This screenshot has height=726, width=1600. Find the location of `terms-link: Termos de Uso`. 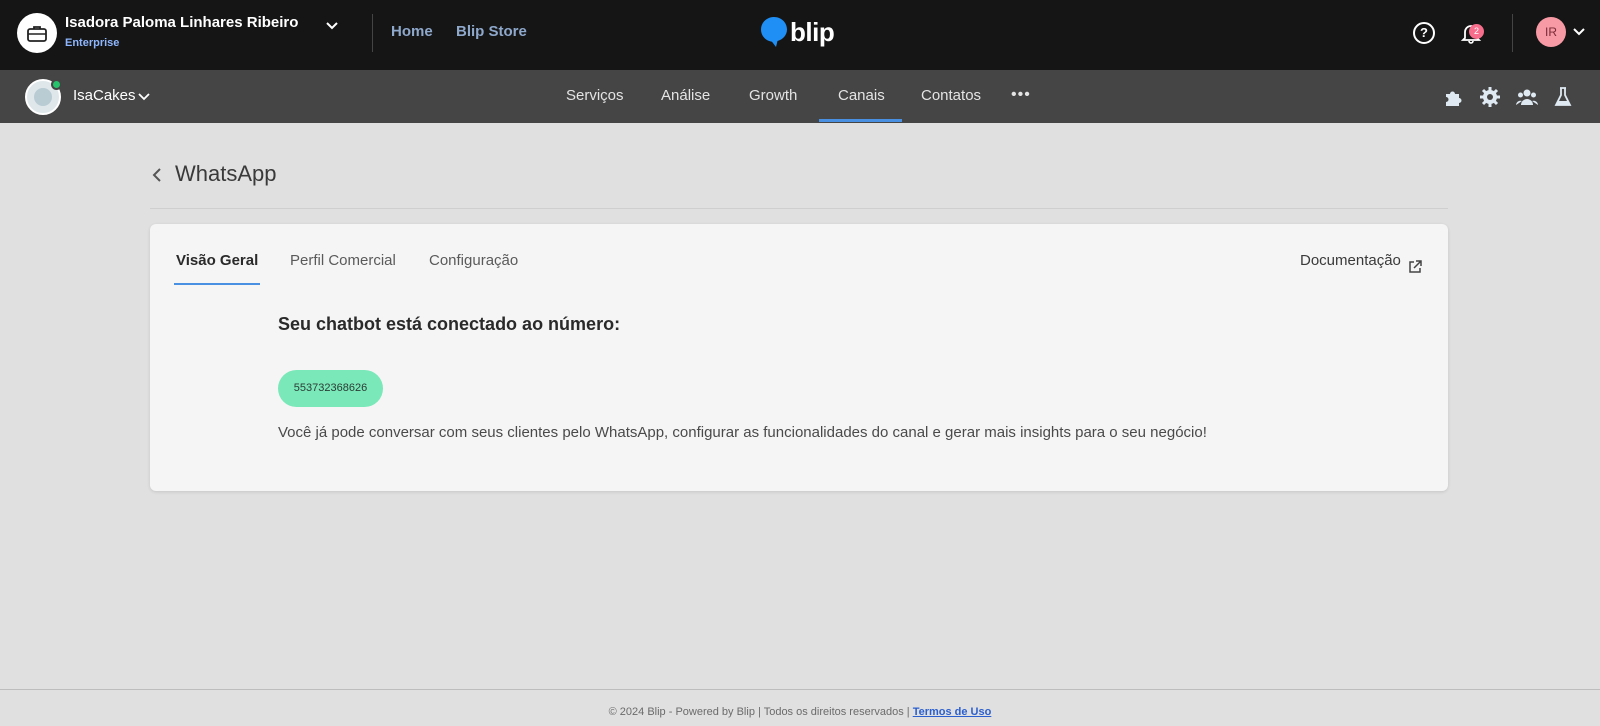

terms-link: Termos de Uso is located at coordinates (952, 712).